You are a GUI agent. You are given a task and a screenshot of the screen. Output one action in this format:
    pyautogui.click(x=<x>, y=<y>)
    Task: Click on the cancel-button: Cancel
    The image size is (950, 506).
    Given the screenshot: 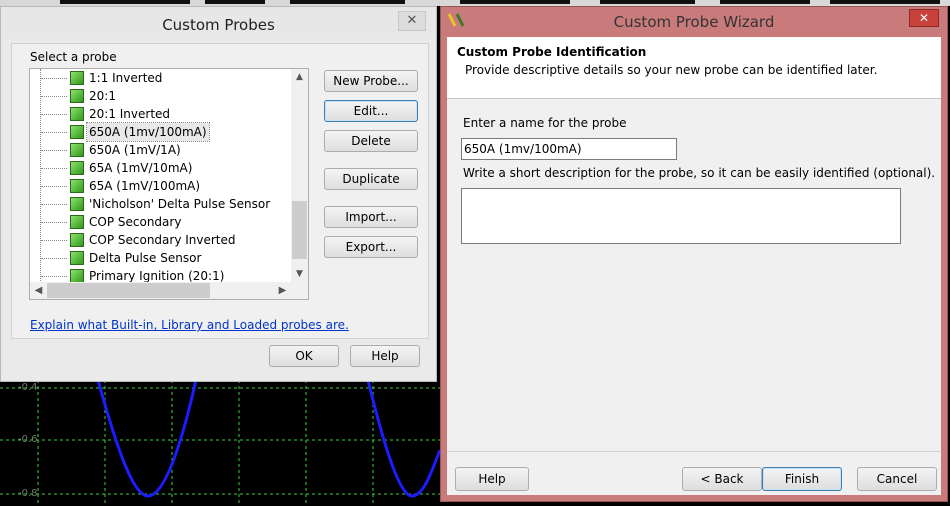 What is the action you would take?
    pyautogui.click(x=897, y=479)
    